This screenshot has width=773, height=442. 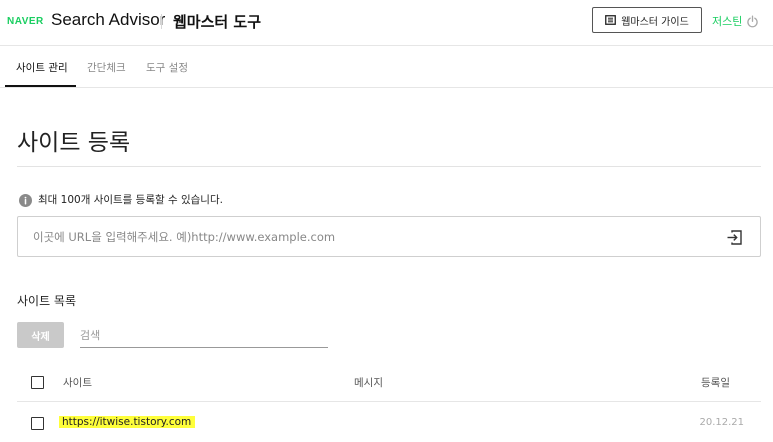 I want to click on site-search-input, so click(x=200, y=335).